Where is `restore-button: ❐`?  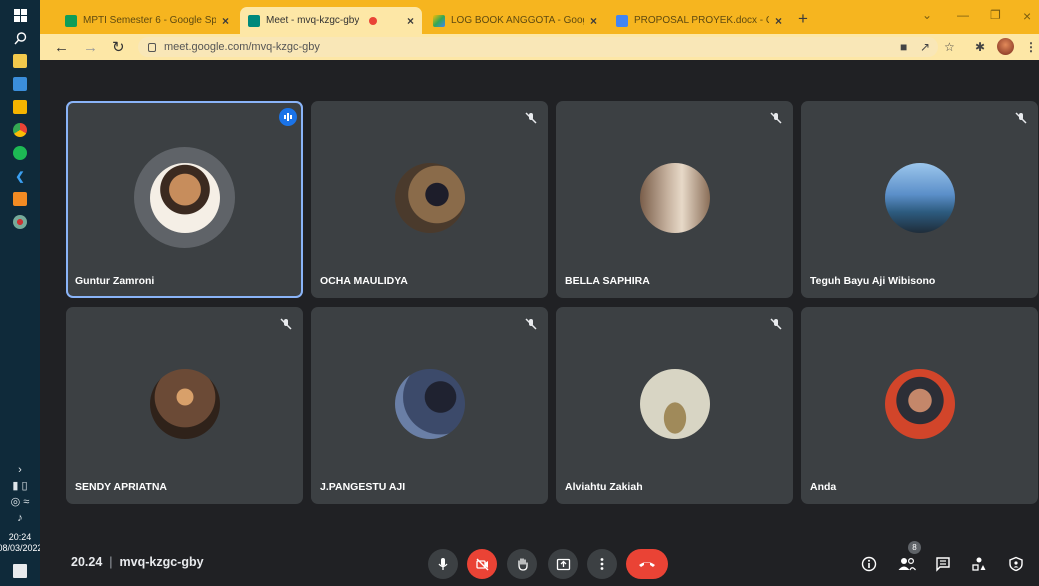
restore-button: ❐ is located at coordinates (995, 15).